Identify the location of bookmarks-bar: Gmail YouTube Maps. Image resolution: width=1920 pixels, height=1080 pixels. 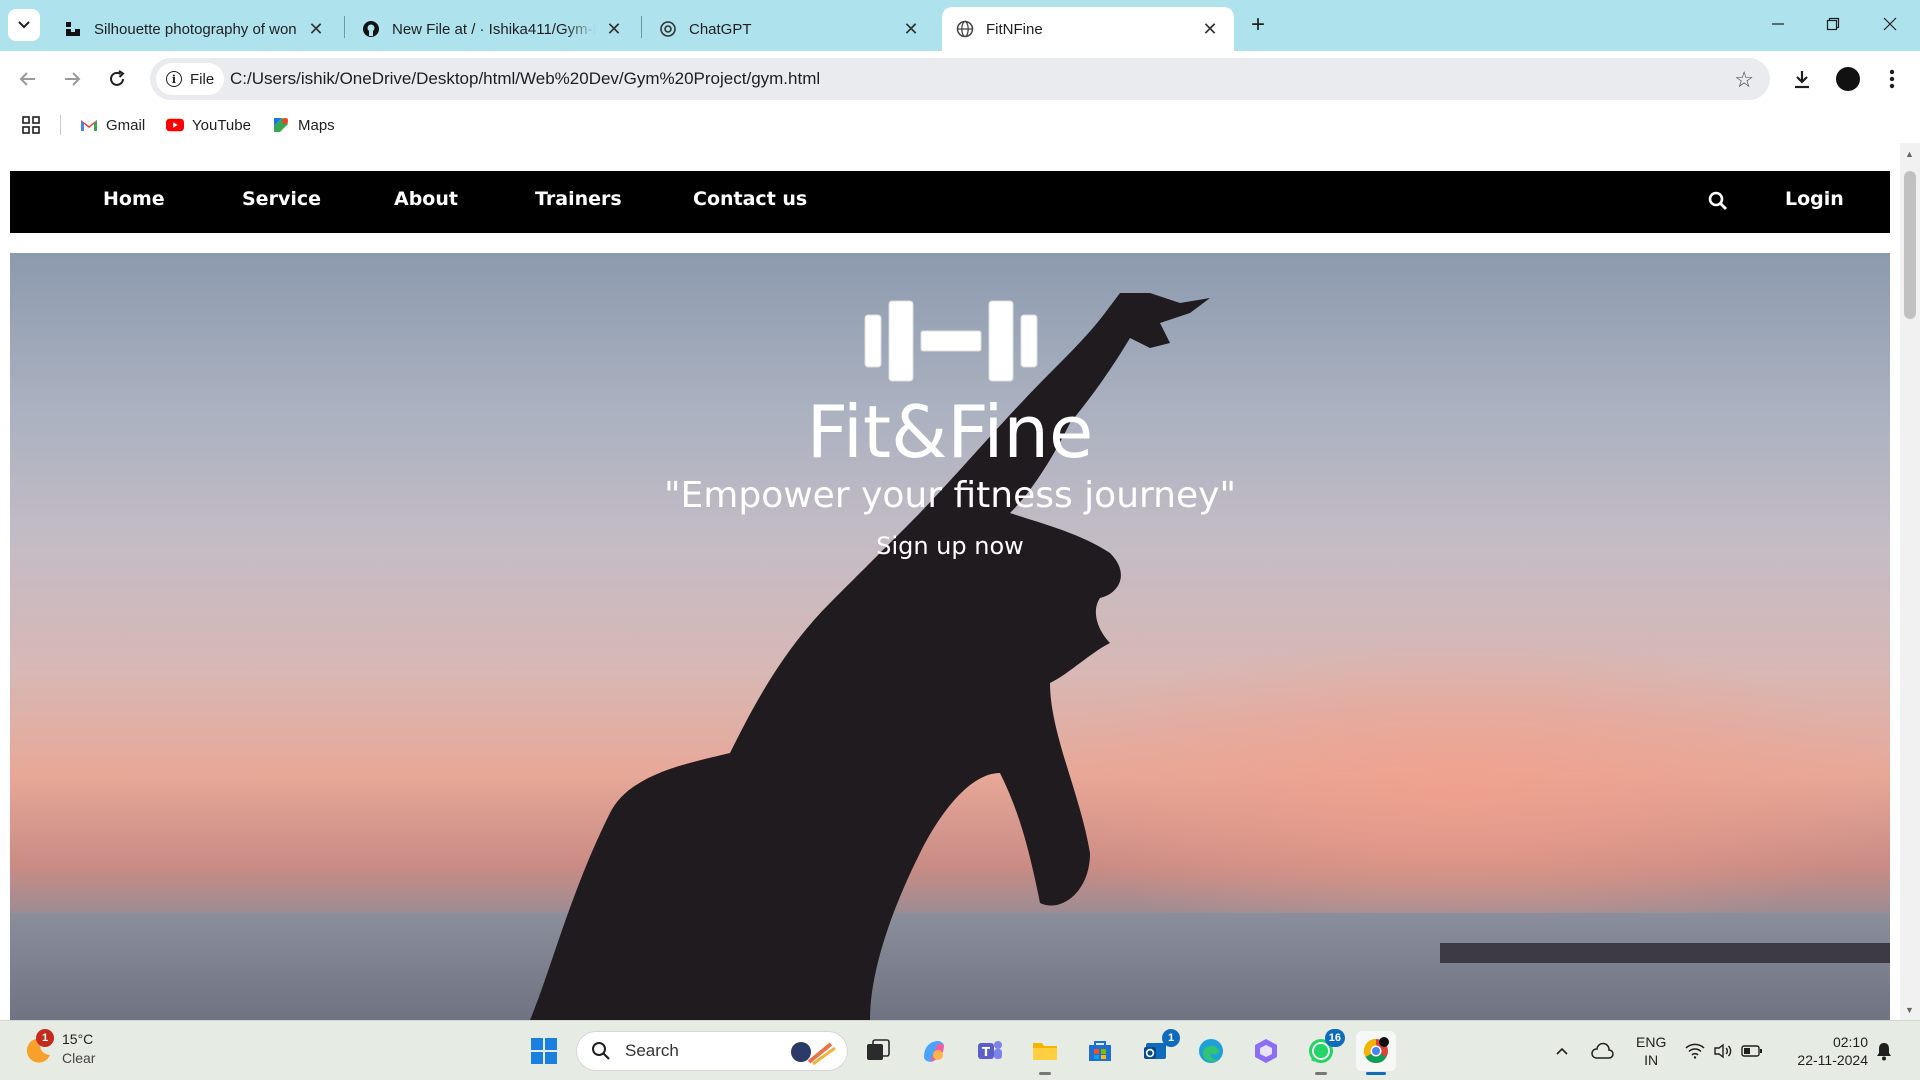
(960, 125).